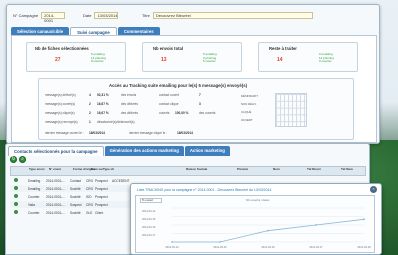 This screenshot has height=255, width=398. What do you see at coordinates (326, 58) in the screenshot?
I see `reste-breakdown: 0 emailing 14 phoning 0 courrier` at bounding box center [326, 58].